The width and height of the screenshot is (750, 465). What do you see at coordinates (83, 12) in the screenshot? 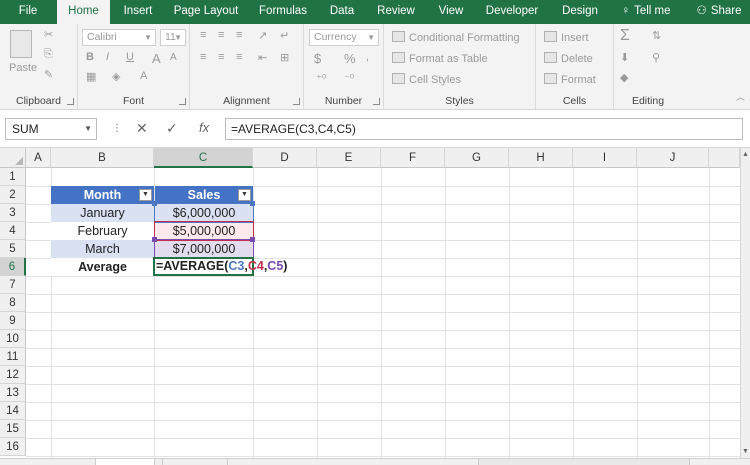
I see `tab-home: Home` at bounding box center [83, 12].